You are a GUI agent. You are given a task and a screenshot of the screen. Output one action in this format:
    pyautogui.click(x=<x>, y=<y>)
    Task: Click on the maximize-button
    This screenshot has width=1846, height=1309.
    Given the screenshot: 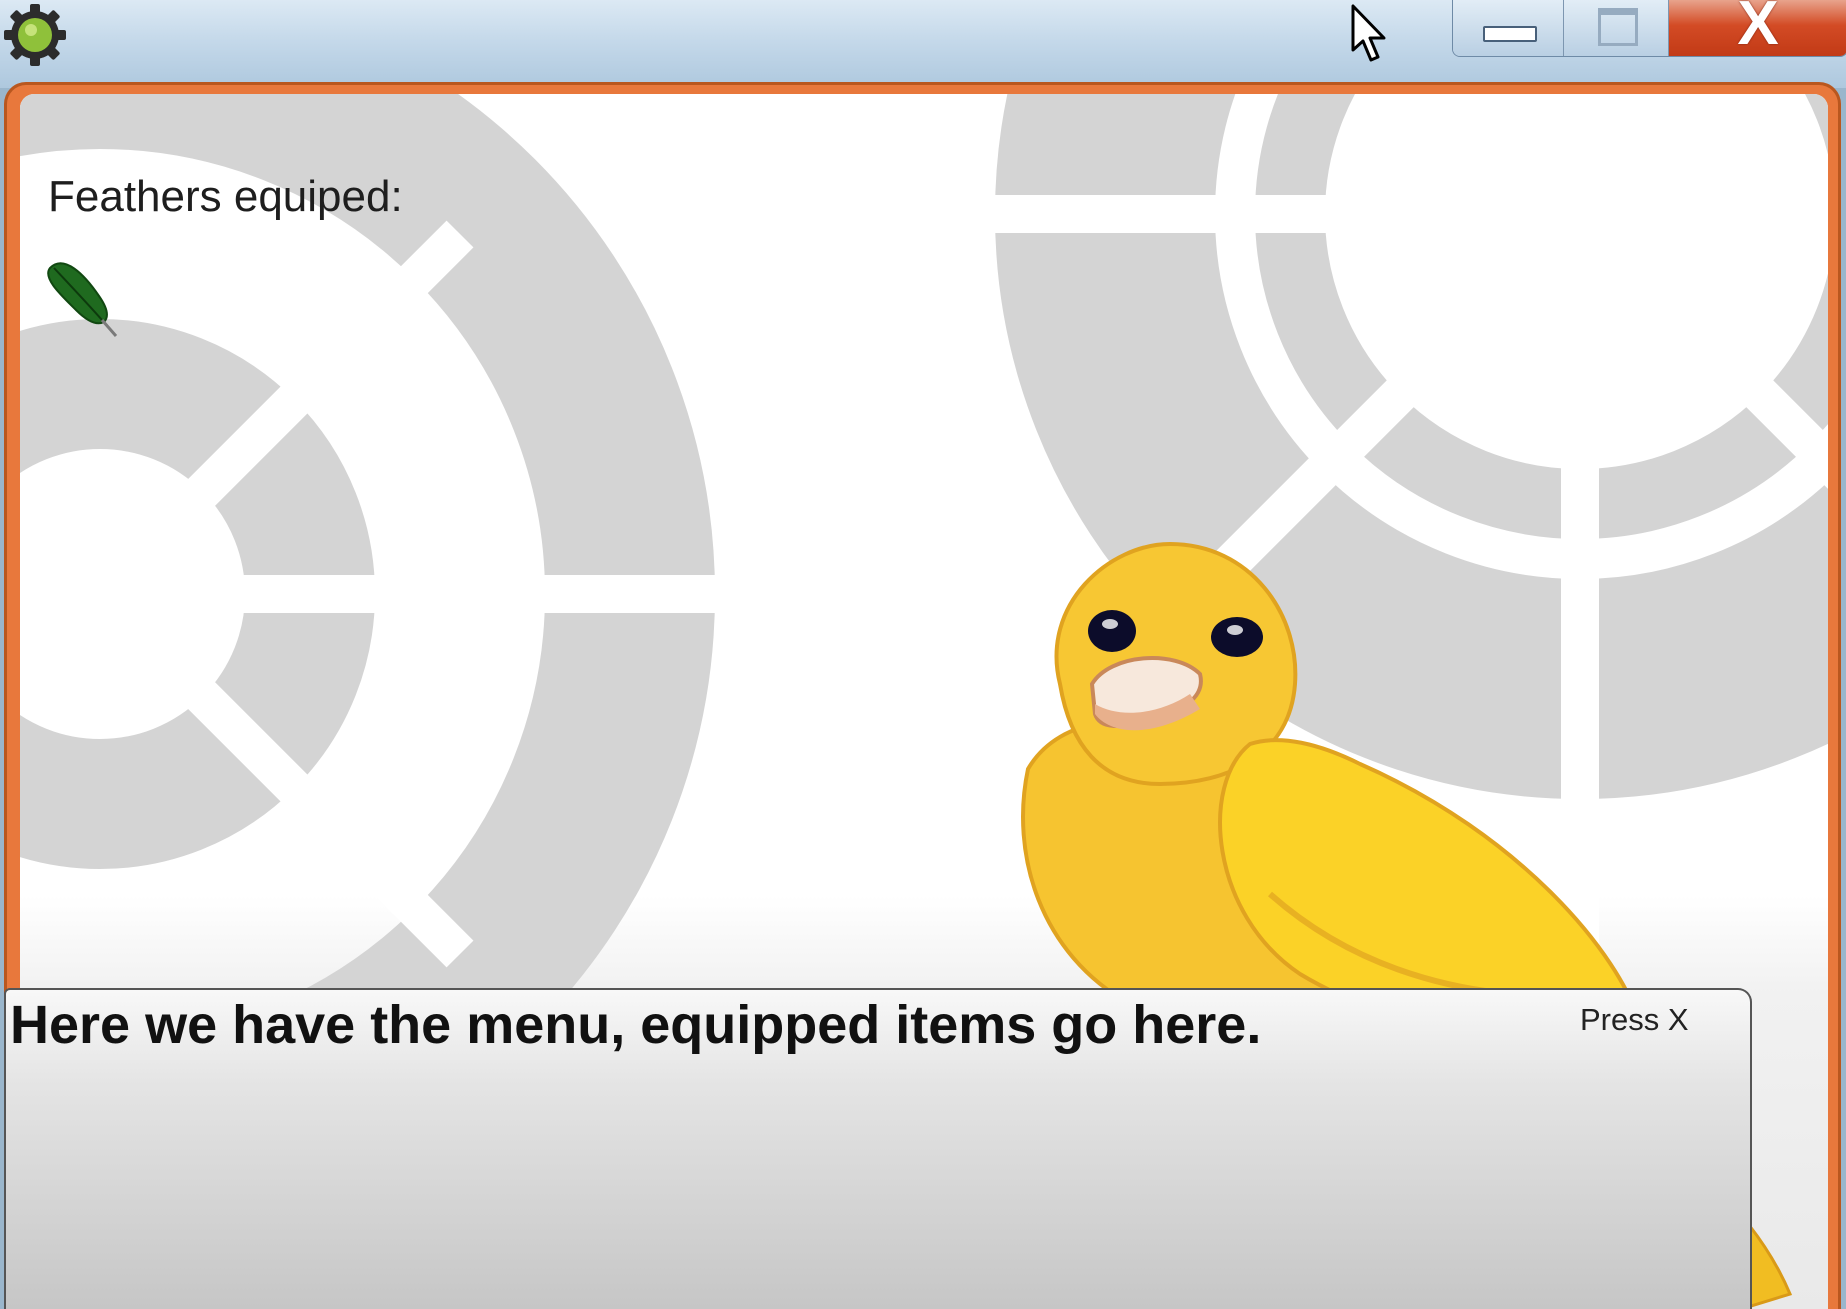 What is the action you would take?
    pyautogui.click(x=1616, y=28)
    